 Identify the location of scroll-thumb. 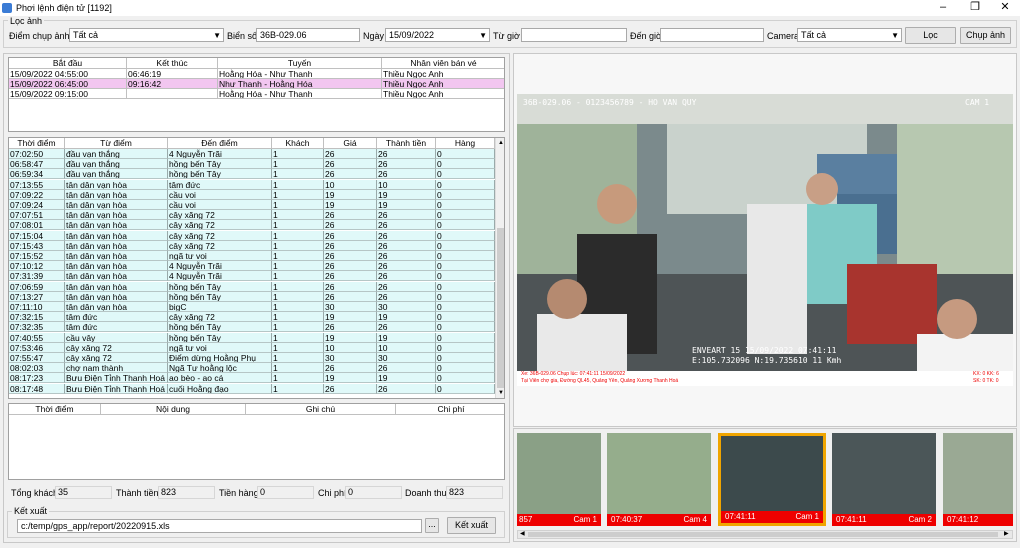
(500, 308).